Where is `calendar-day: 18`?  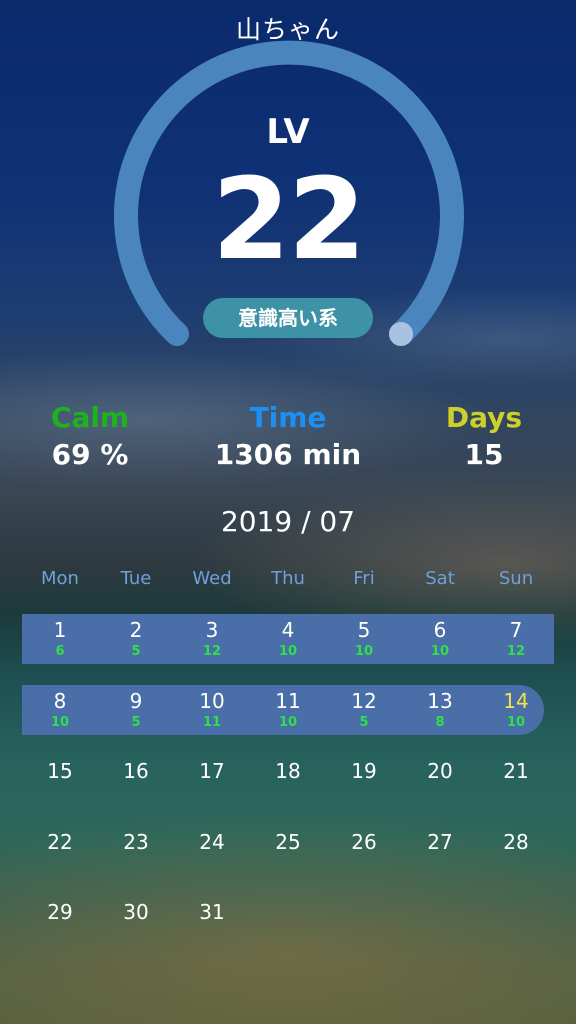 calendar-day: 18 is located at coordinates (288, 780).